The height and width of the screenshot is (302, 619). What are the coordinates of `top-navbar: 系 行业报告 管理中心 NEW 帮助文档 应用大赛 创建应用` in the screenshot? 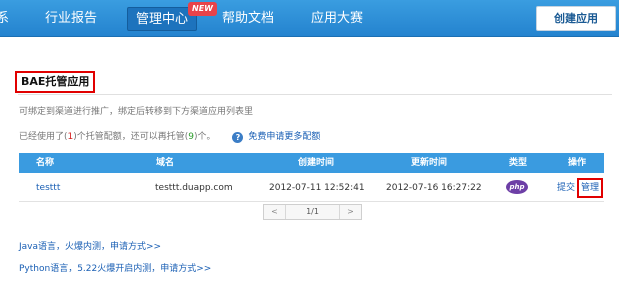 It's located at (309, 18).